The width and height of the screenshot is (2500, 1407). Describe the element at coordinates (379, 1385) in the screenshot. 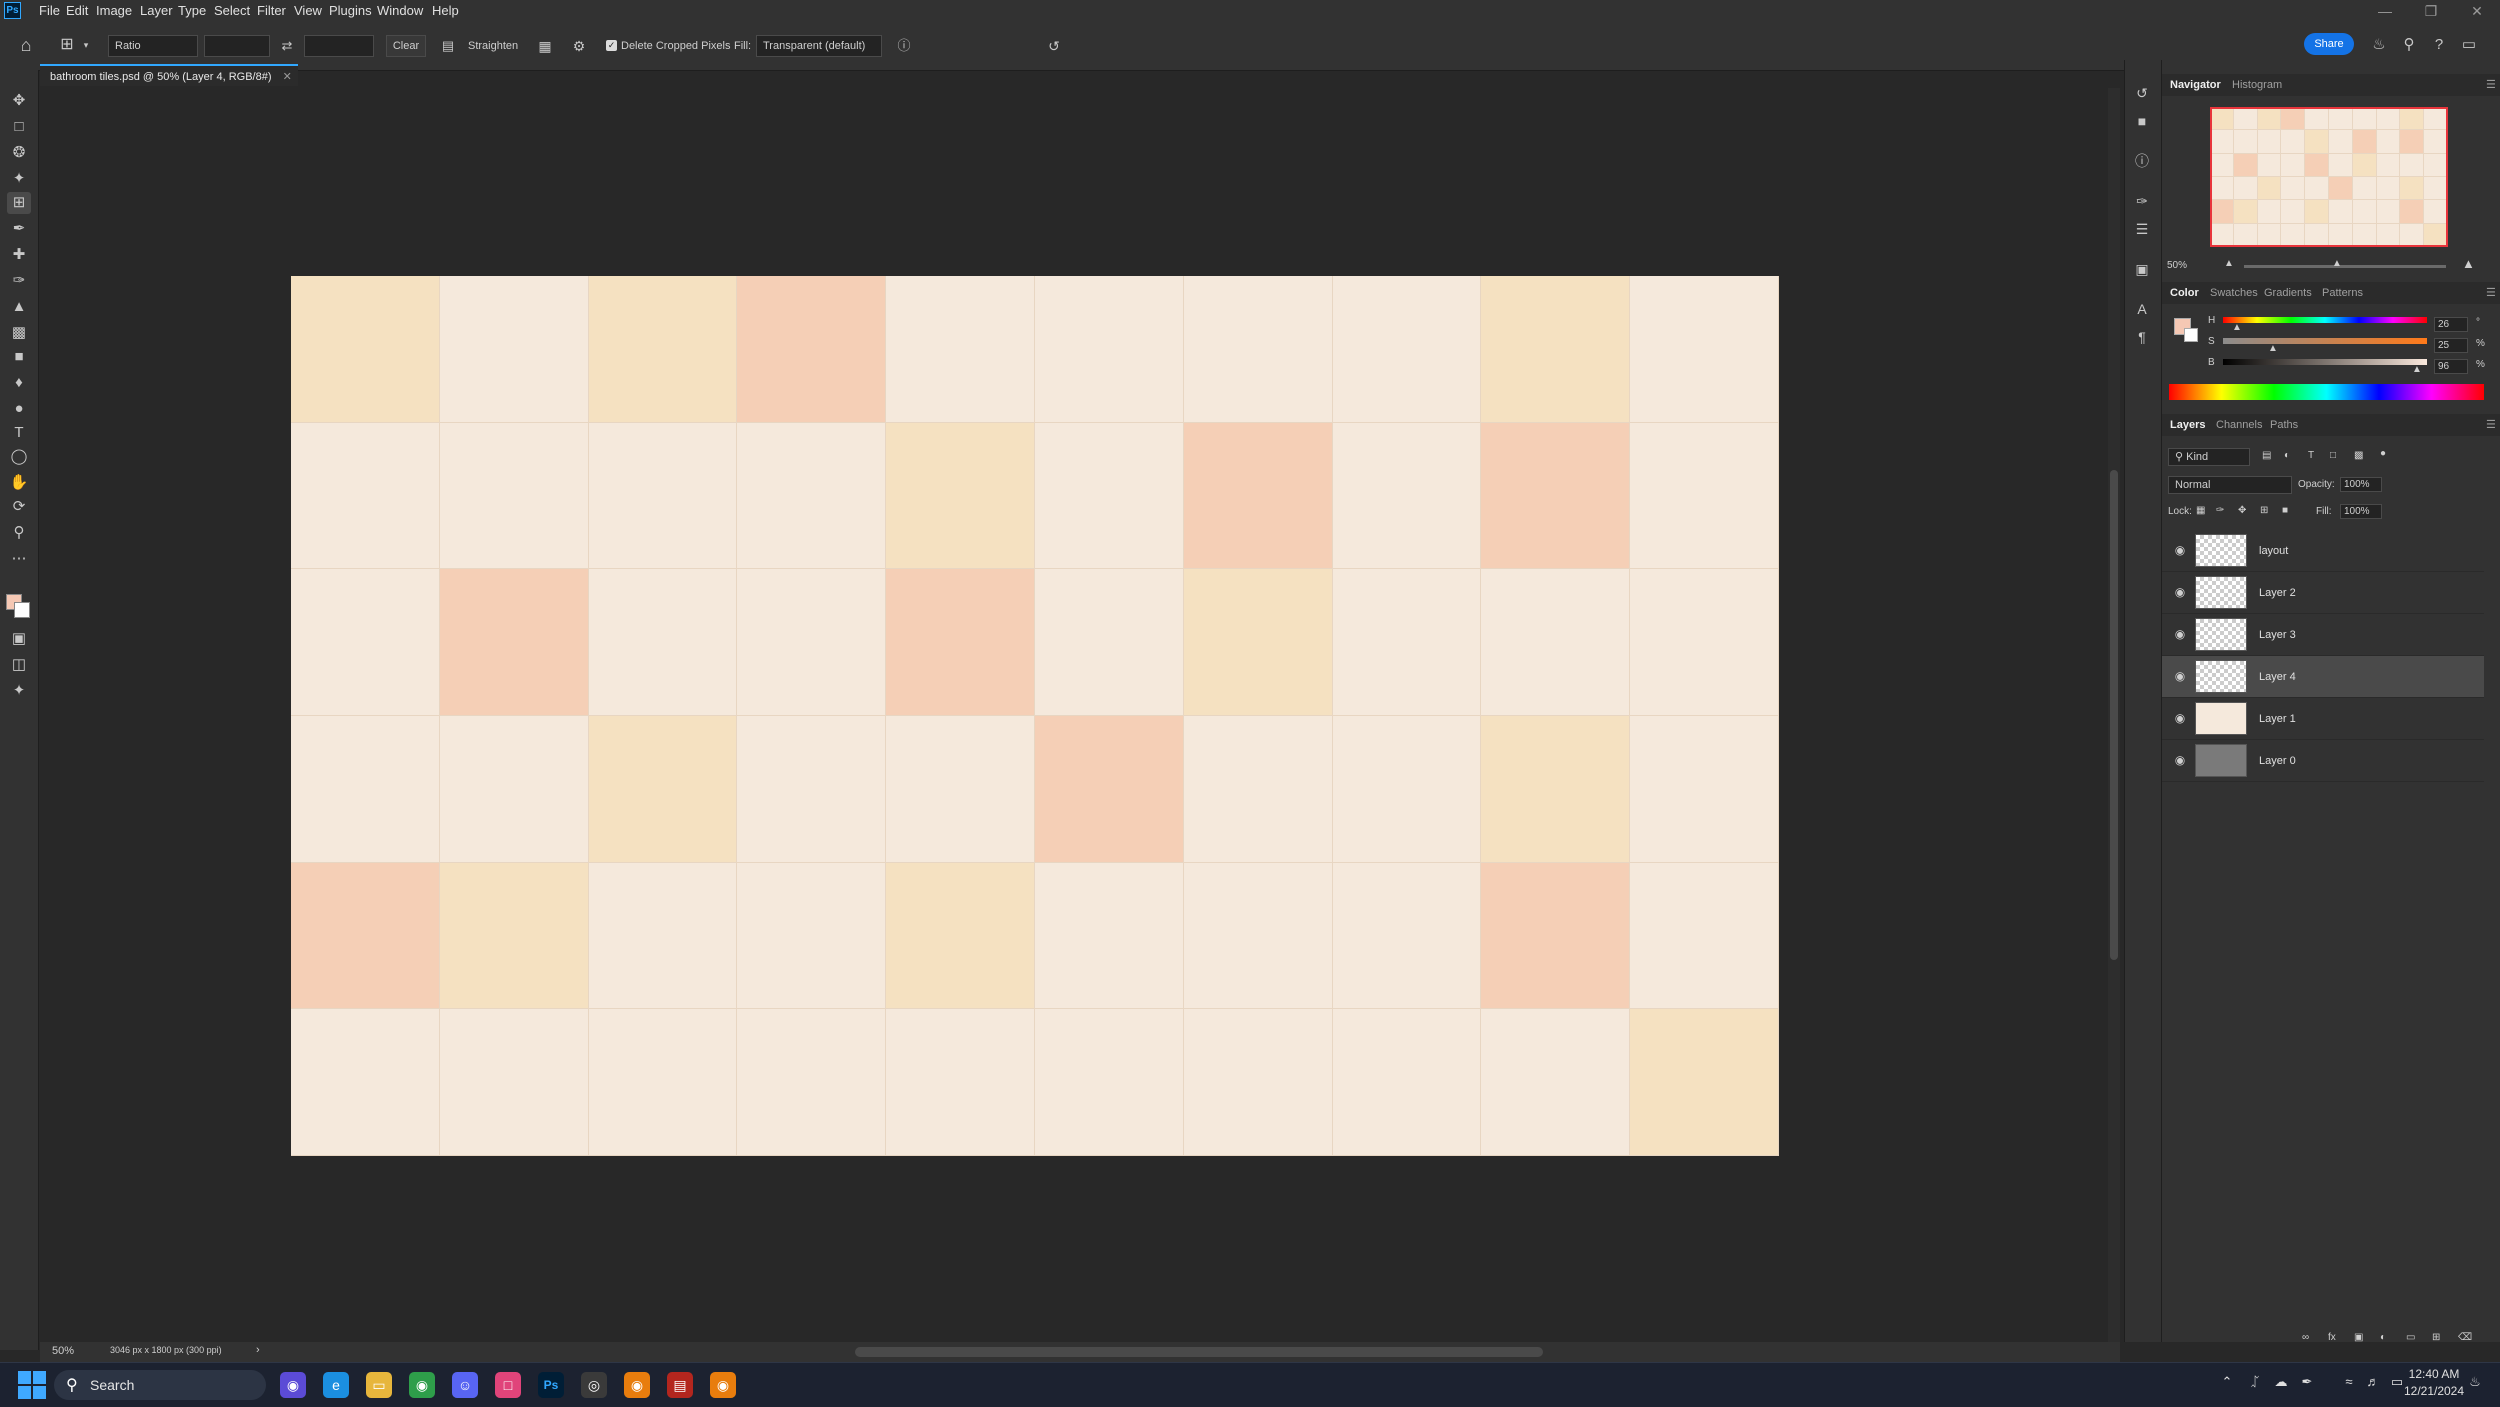

I see `file-explorer-icon: ▭` at that location.